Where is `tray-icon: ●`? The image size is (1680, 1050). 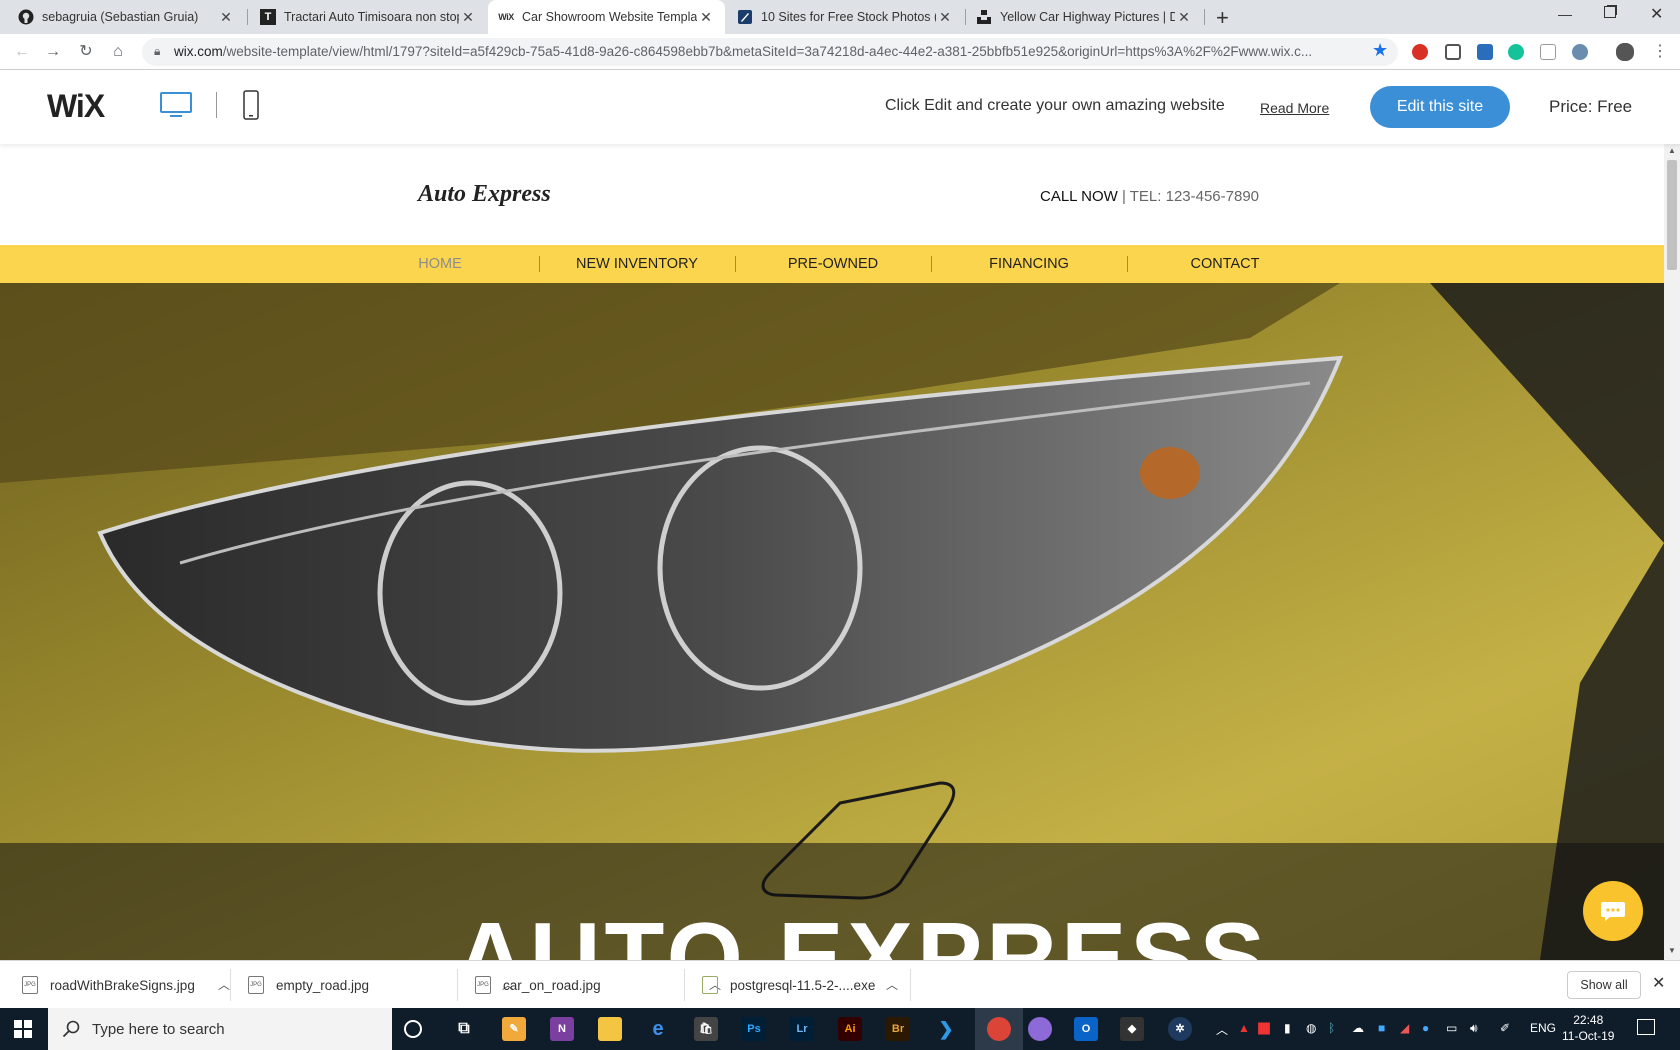 tray-icon: ● is located at coordinates (1425, 1028).